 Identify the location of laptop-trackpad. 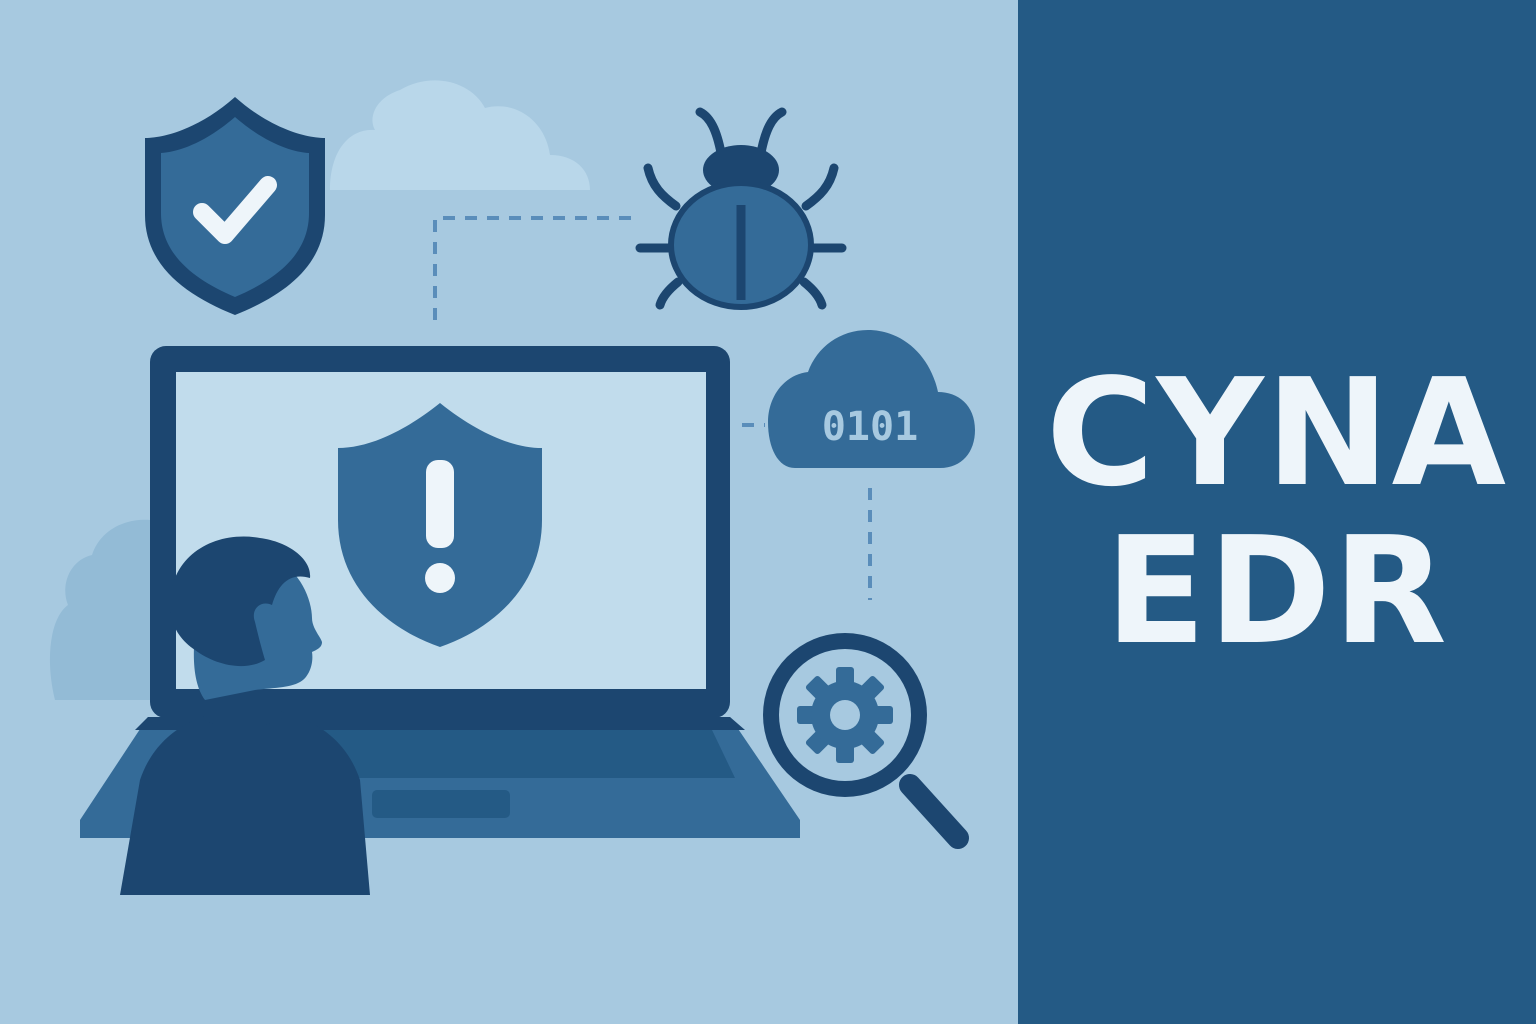
(441, 804).